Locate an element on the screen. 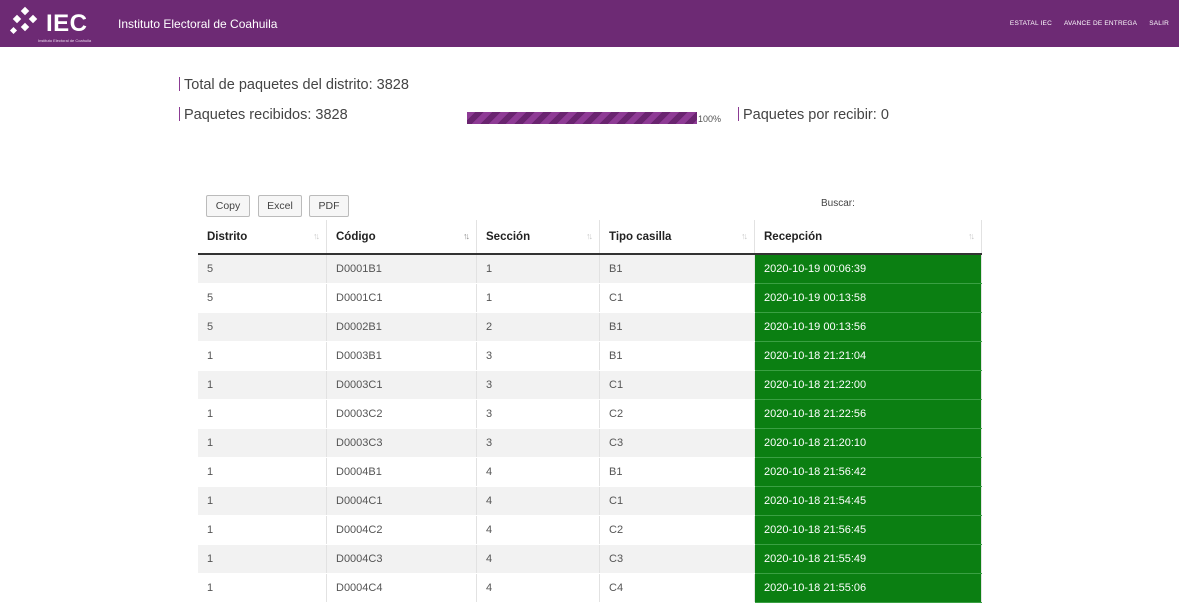  nav-estatal-iec: ESTATAL IEC is located at coordinates (1031, 23).